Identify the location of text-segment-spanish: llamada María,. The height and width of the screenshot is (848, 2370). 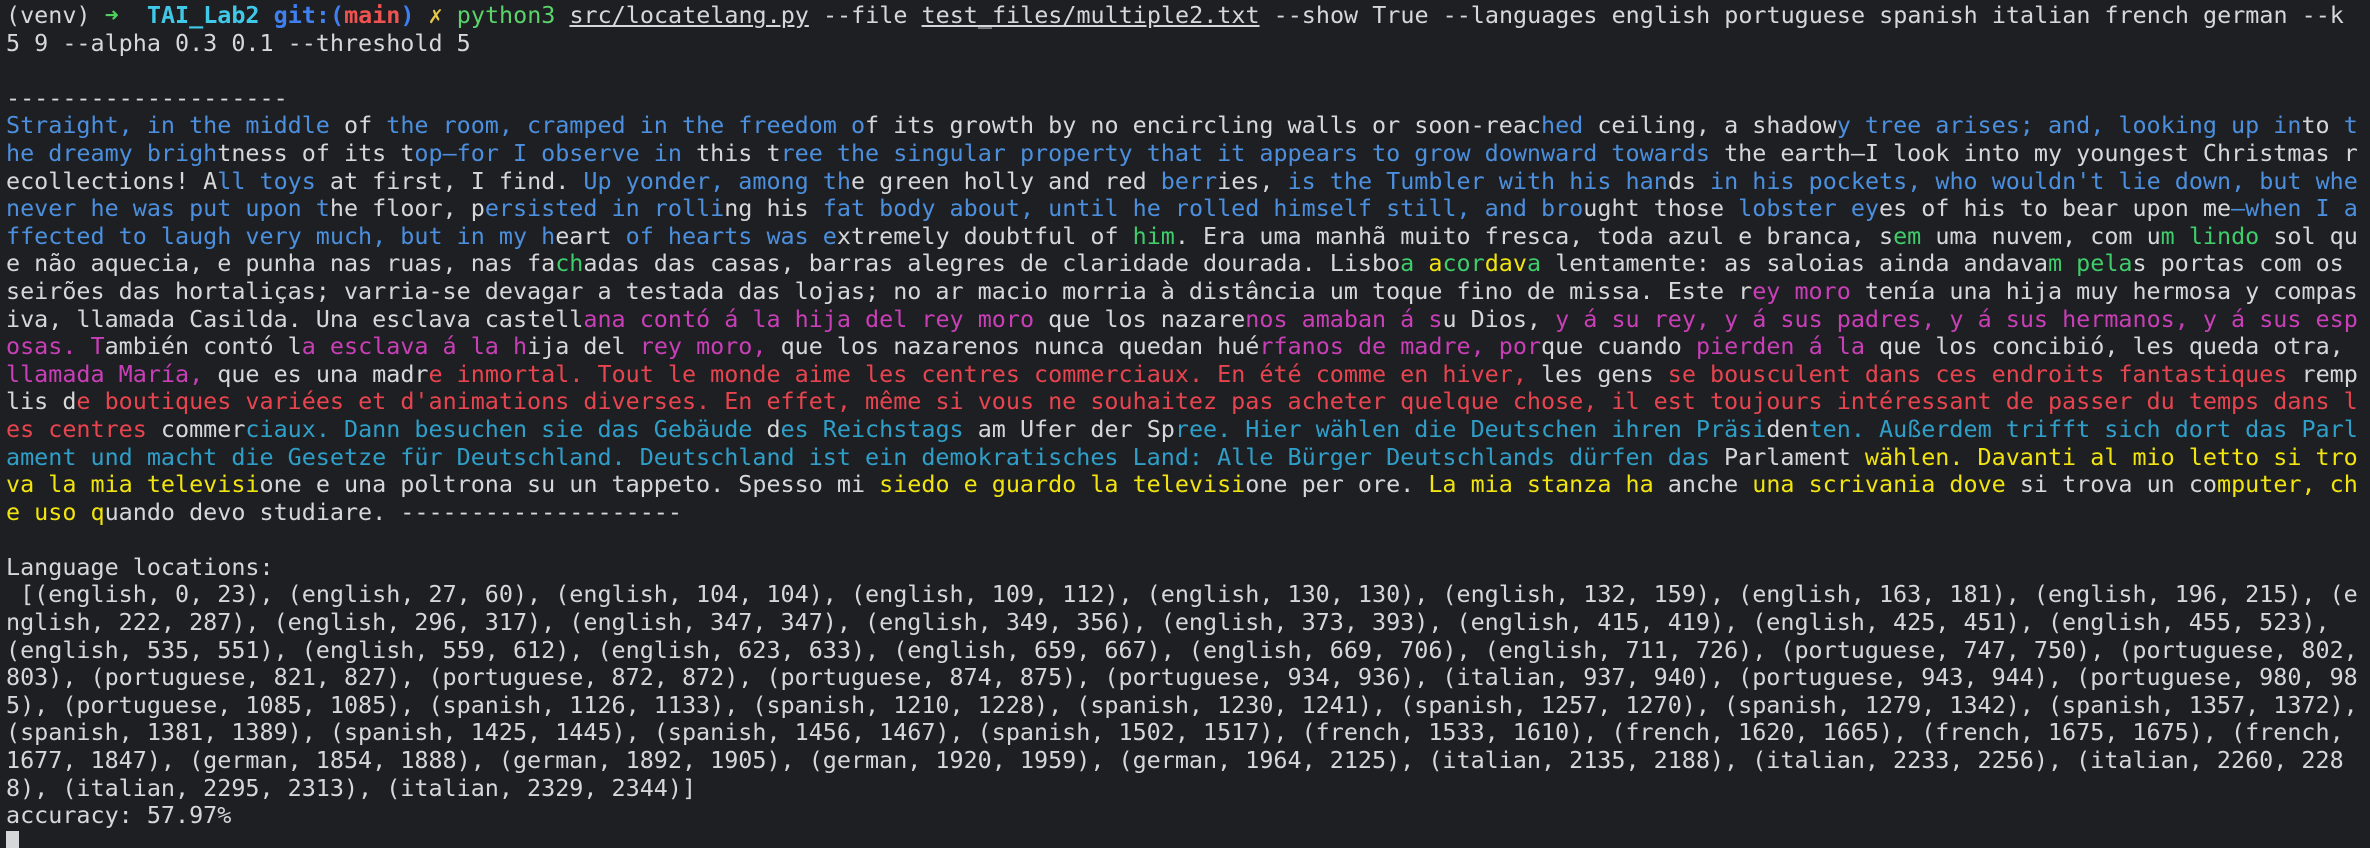
(112, 373).